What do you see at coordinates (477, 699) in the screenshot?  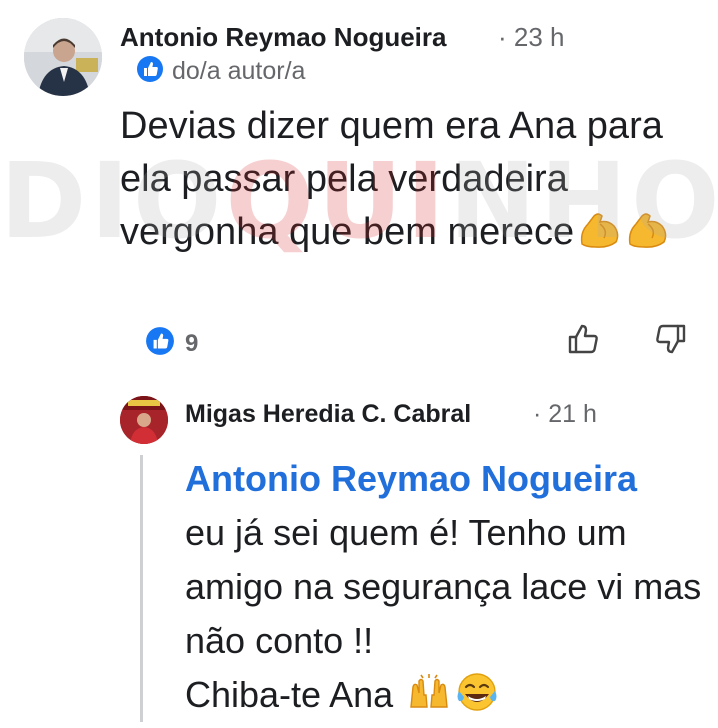 I see `tears-of-joy-icon` at bounding box center [477, 699].